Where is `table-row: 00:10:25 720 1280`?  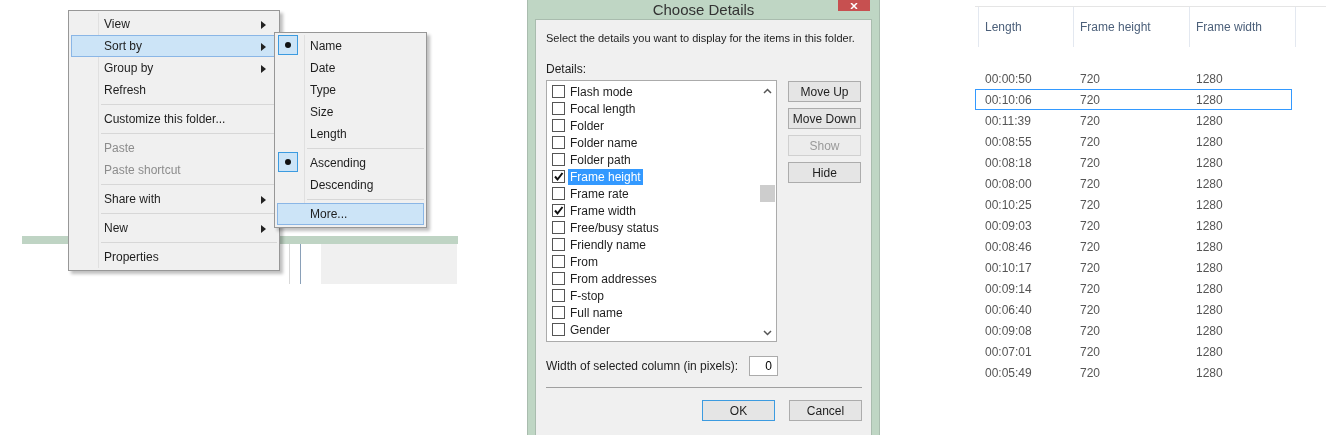 table-row: 00:10:25 720 1280 is located at coordinates (1133, 204).